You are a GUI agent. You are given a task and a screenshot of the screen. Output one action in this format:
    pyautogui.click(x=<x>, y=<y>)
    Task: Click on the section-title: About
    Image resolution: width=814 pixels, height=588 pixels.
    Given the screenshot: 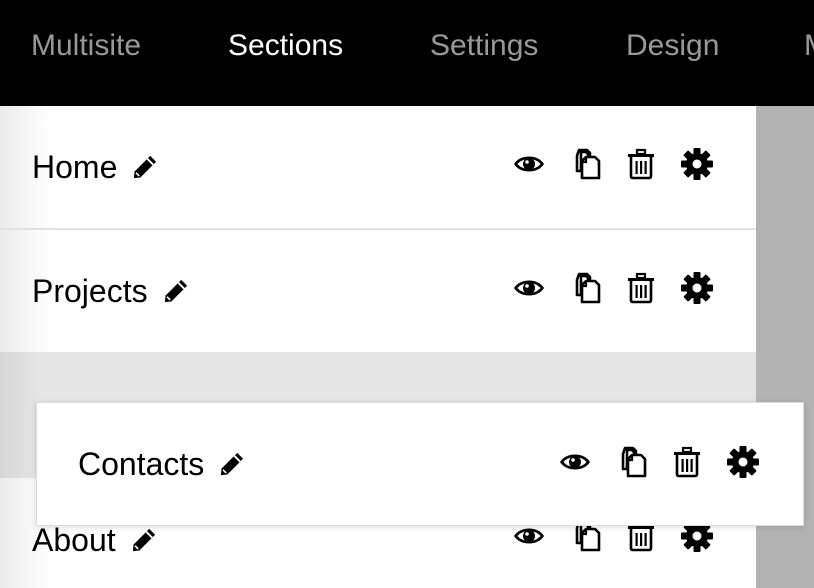 What is the action you would take?
    pyautogui.click(x=74, y=540)
    